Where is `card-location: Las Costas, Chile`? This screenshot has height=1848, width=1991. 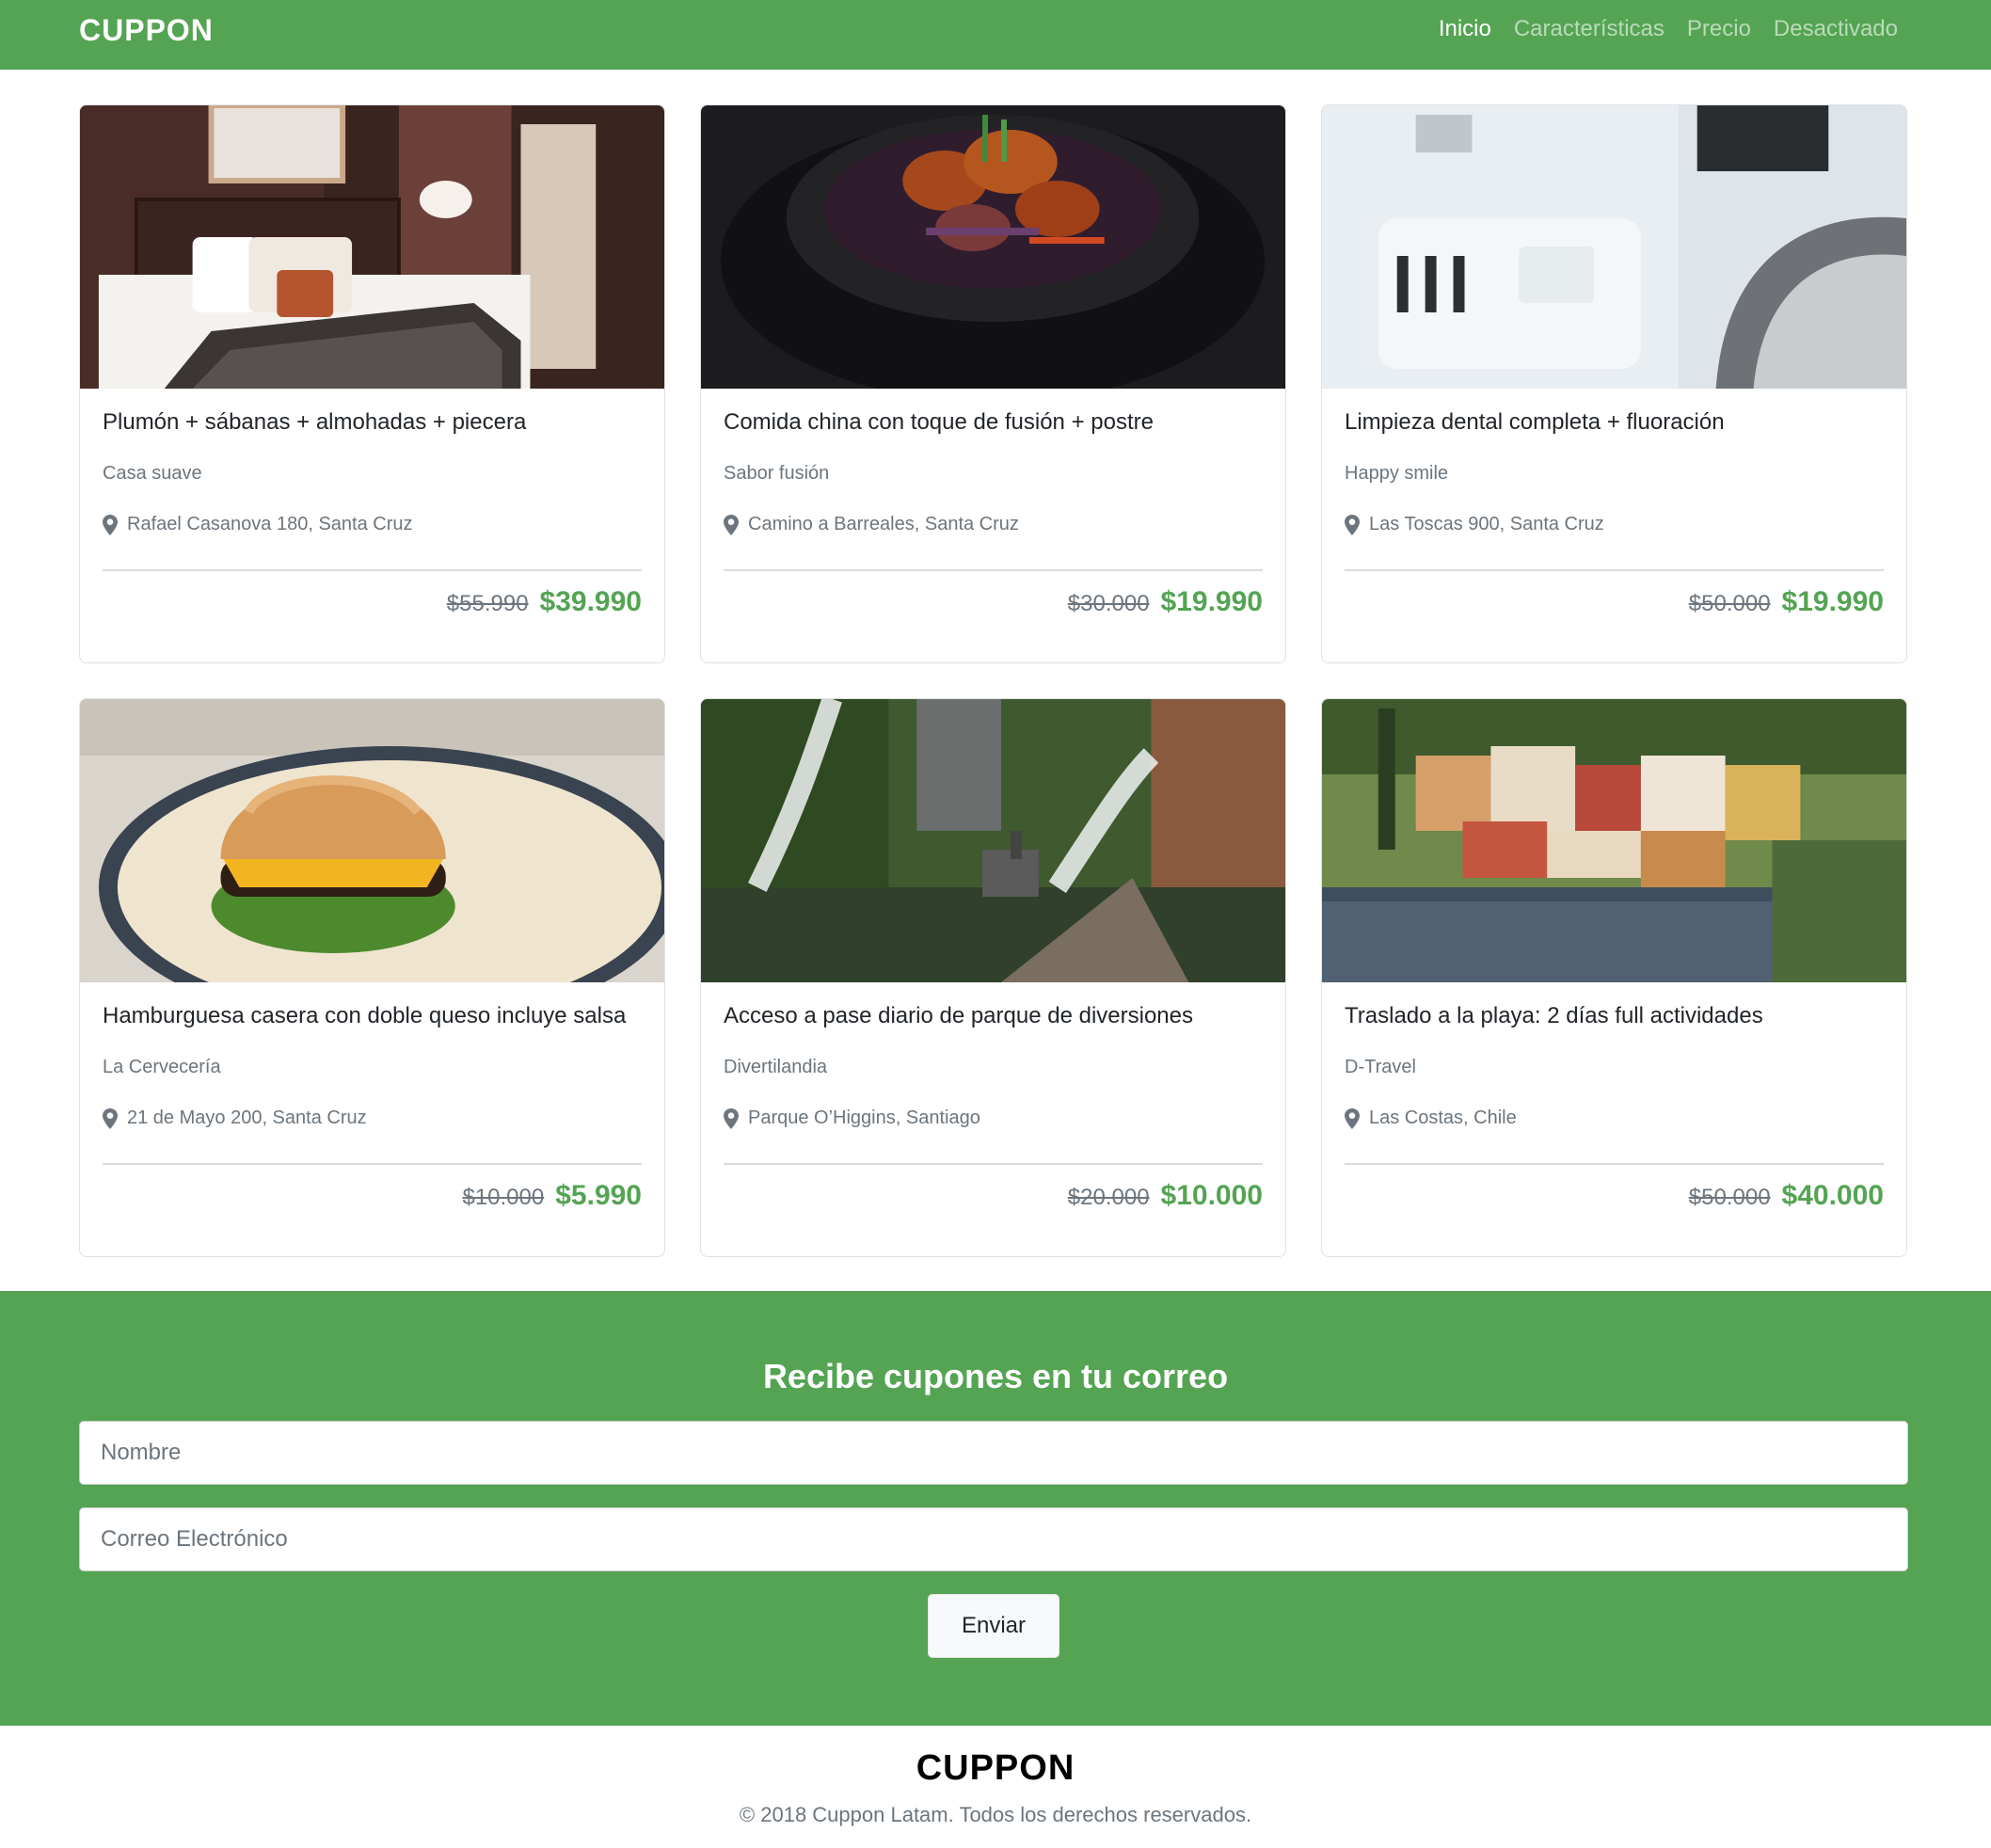
card-location: Las Costas, Chile is located at coordinates (1431, 1118).